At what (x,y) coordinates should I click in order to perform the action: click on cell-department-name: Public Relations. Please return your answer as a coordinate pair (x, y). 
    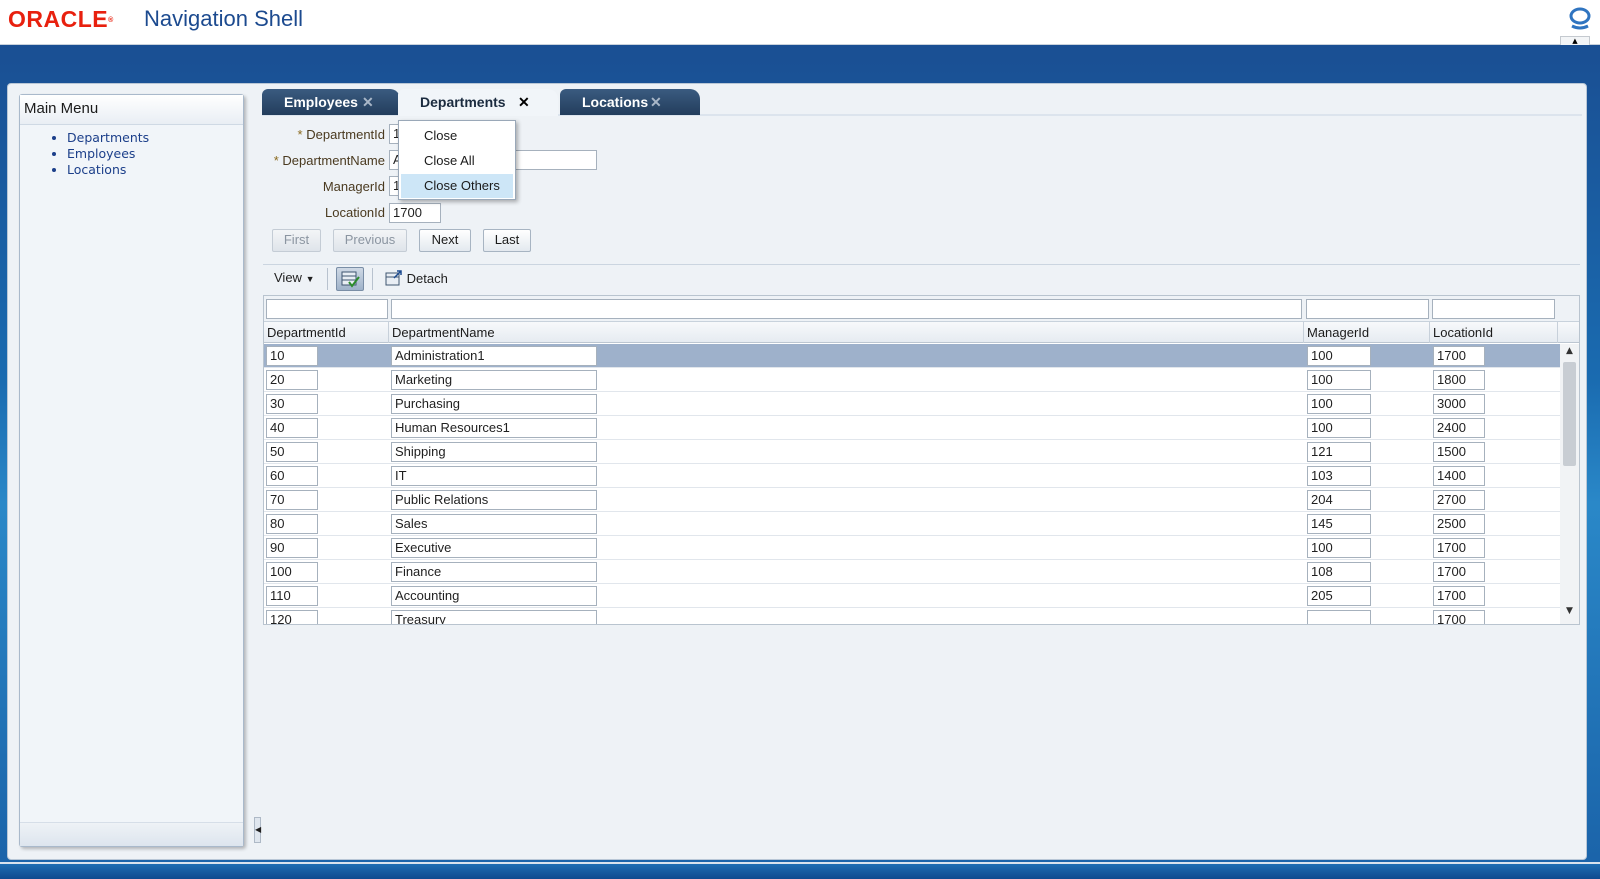
    Looking at the image, I should click on (494, 500).